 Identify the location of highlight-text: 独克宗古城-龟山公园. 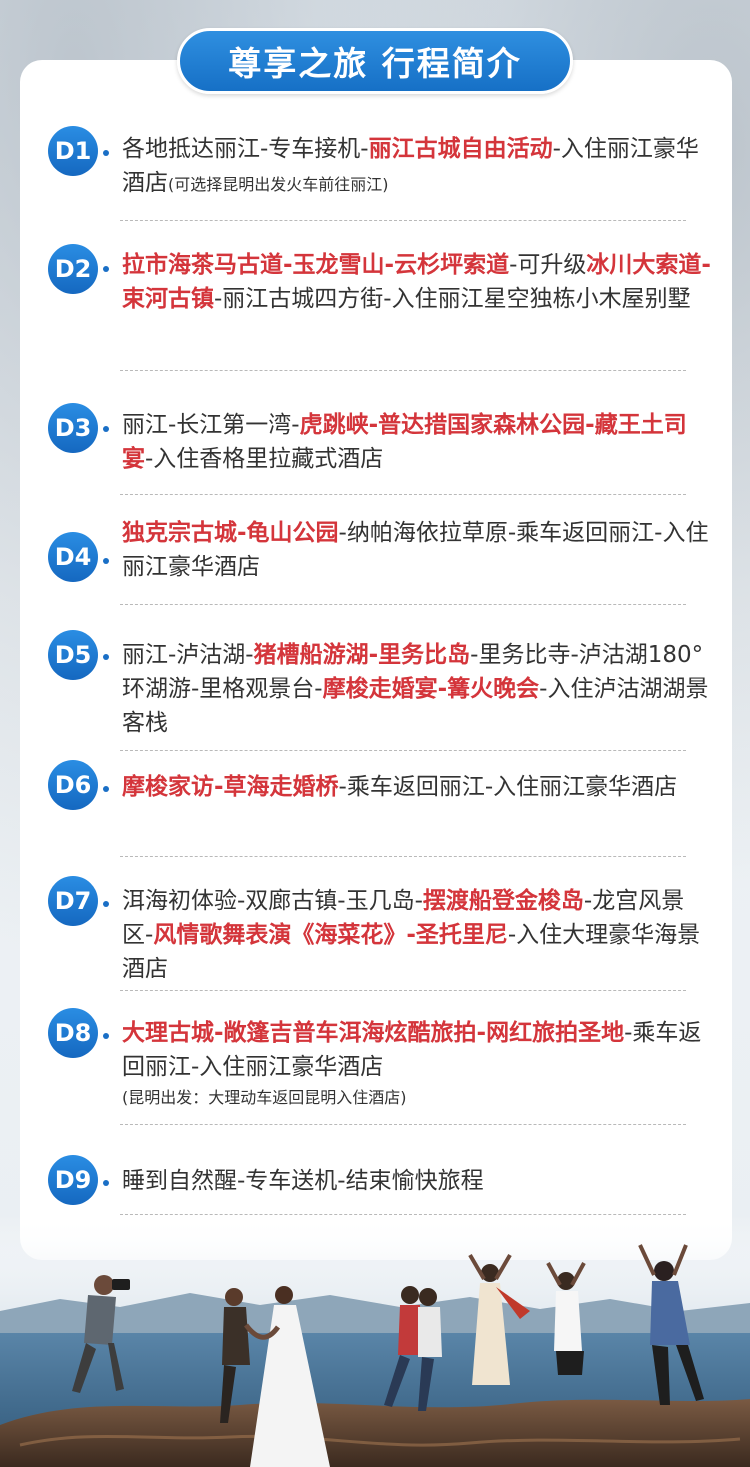
(230, 533).